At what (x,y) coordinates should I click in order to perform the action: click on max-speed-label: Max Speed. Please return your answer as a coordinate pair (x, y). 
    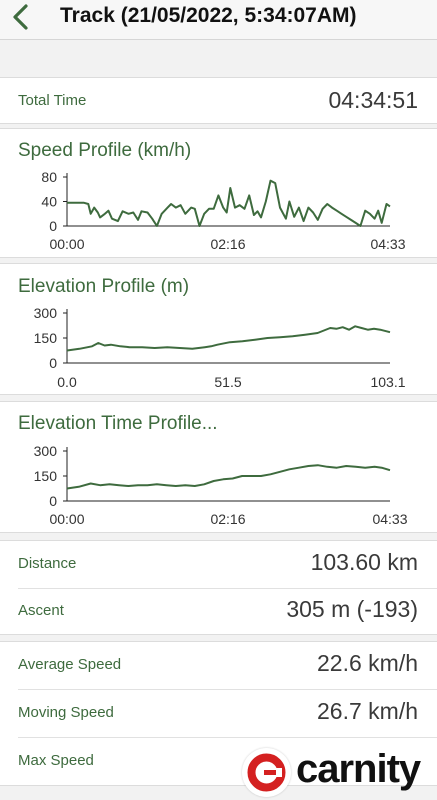
    Looking at the image, I should click on (56, 760).